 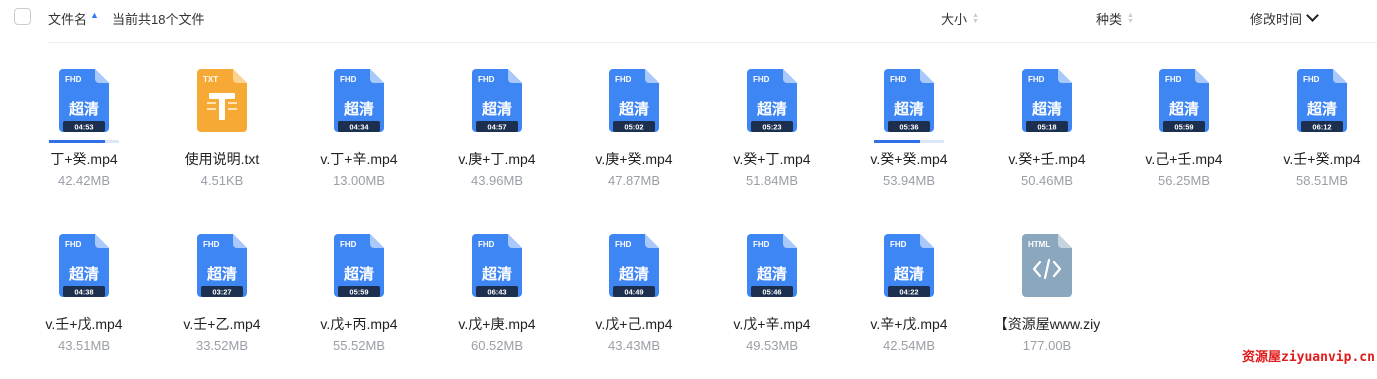 I want to click on file-name: v.戊+辛.mp4, so click(x=772, y=324).